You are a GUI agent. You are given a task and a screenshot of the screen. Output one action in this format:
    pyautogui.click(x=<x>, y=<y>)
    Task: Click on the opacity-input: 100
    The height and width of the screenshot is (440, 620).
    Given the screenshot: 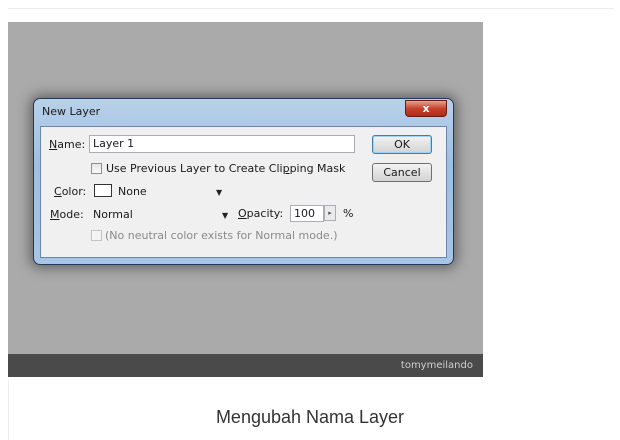 What is the action you would take?
    pyautogui.click(x=307, y=213)
    